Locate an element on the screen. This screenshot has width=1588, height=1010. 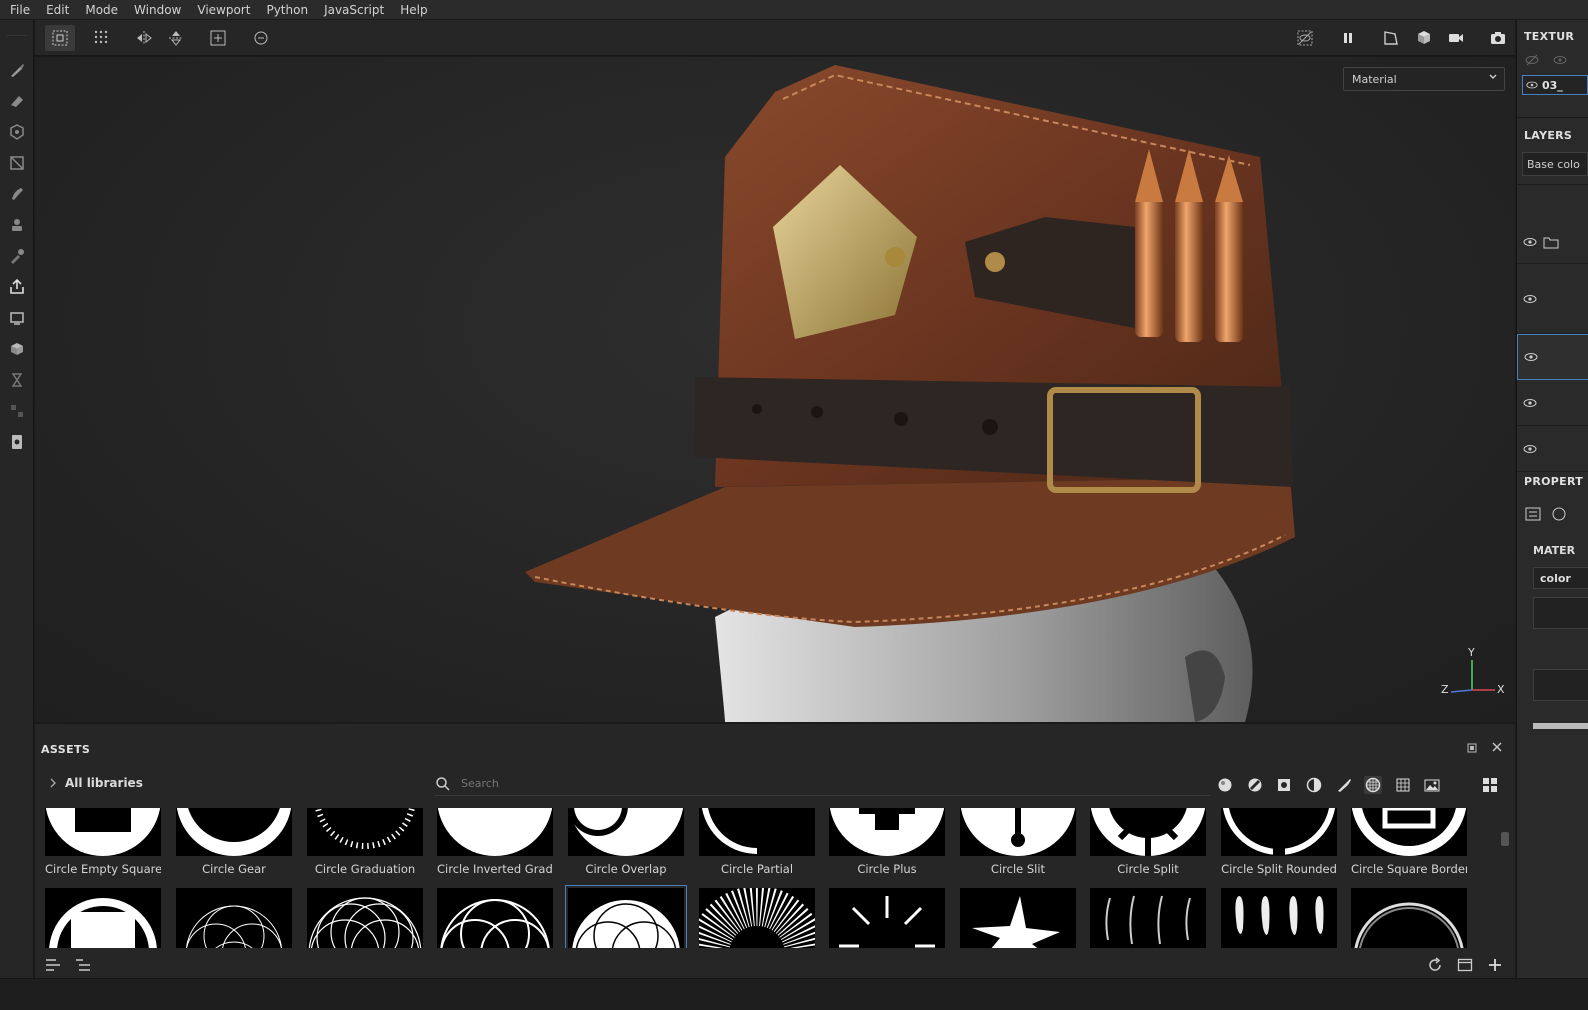
uv-tool is located at coordinates (17, 410).